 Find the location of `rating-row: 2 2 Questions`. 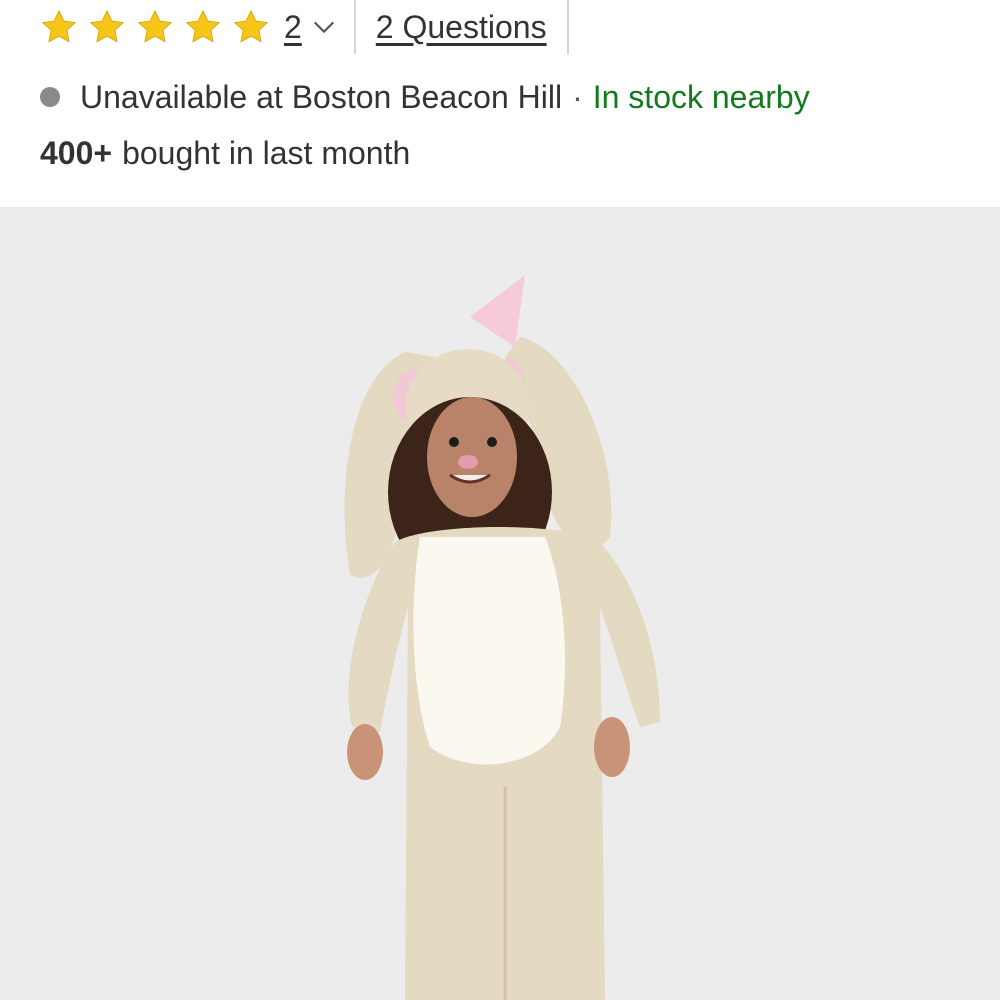

rating-row: 2 2 Questions is located at coordinates (520, 27).